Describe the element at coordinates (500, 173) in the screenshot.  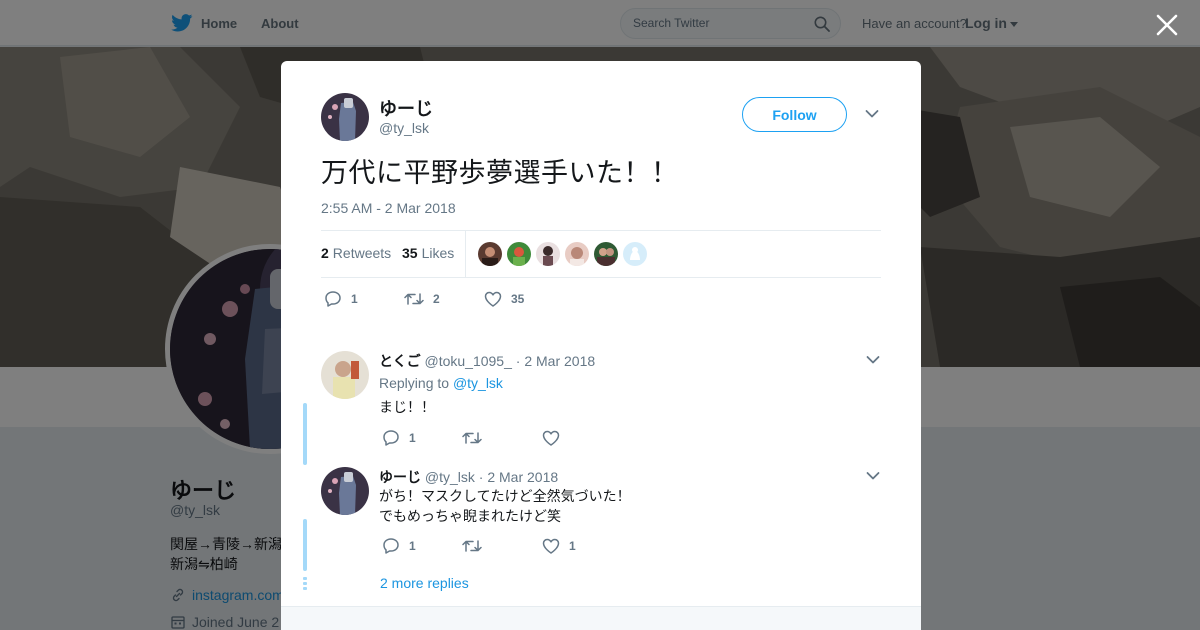
I see `tweet-text: 万代に平野歩夢選手いた！！` at that location.